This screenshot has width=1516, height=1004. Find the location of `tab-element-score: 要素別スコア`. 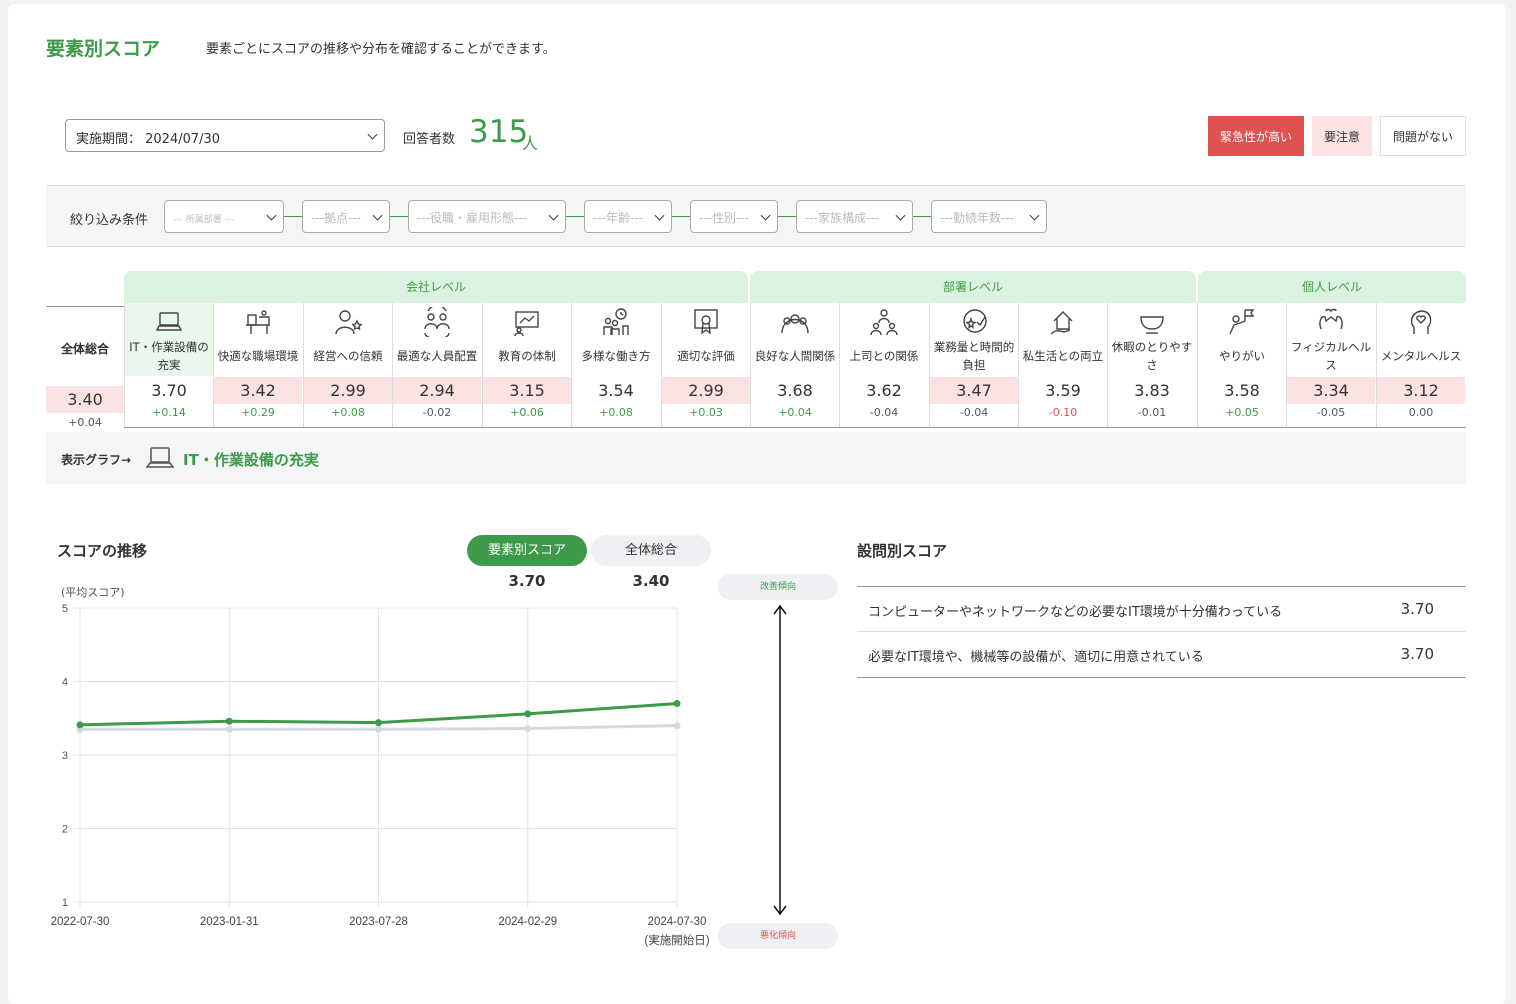

tab-element-score: 要素別スコア is located at coordinates (527, 550).